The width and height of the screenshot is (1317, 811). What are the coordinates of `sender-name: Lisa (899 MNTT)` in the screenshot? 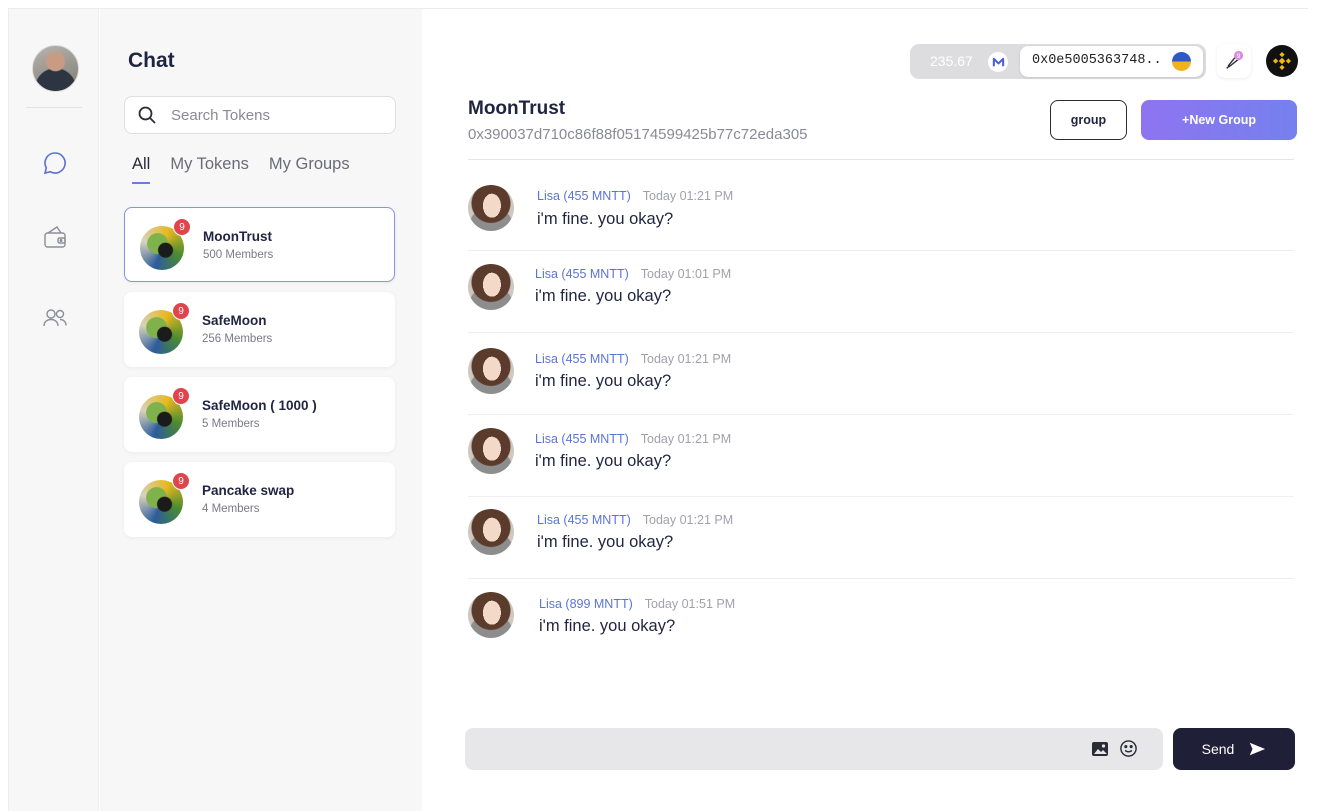 It's located at (586, 604).